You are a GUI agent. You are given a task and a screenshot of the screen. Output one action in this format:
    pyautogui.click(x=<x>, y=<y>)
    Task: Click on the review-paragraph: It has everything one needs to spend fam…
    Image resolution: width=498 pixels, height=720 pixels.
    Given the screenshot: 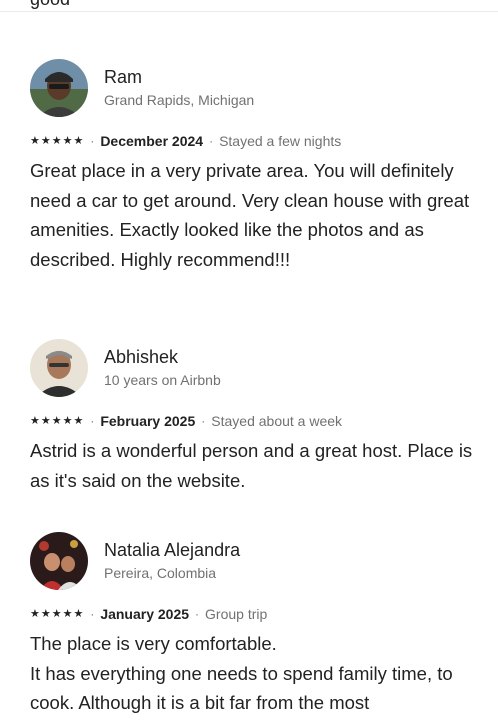 What is the action you would take?
    pyautogui.click(x=241, y=688)
    